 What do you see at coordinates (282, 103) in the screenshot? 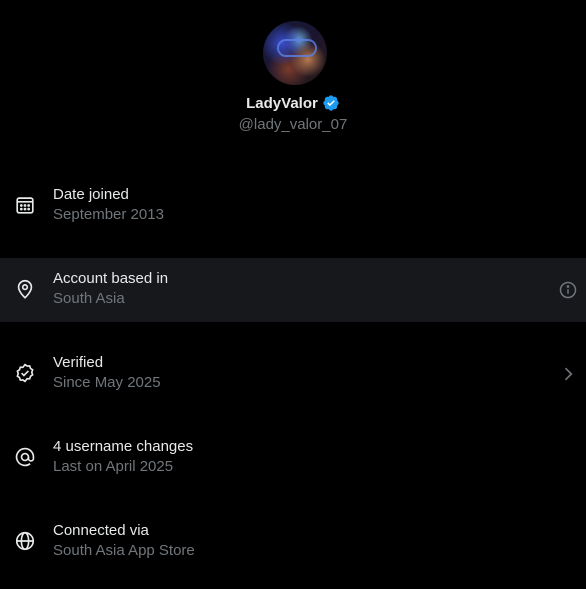
I see `display-name: LadyValor` at bounding box center [282, 103].